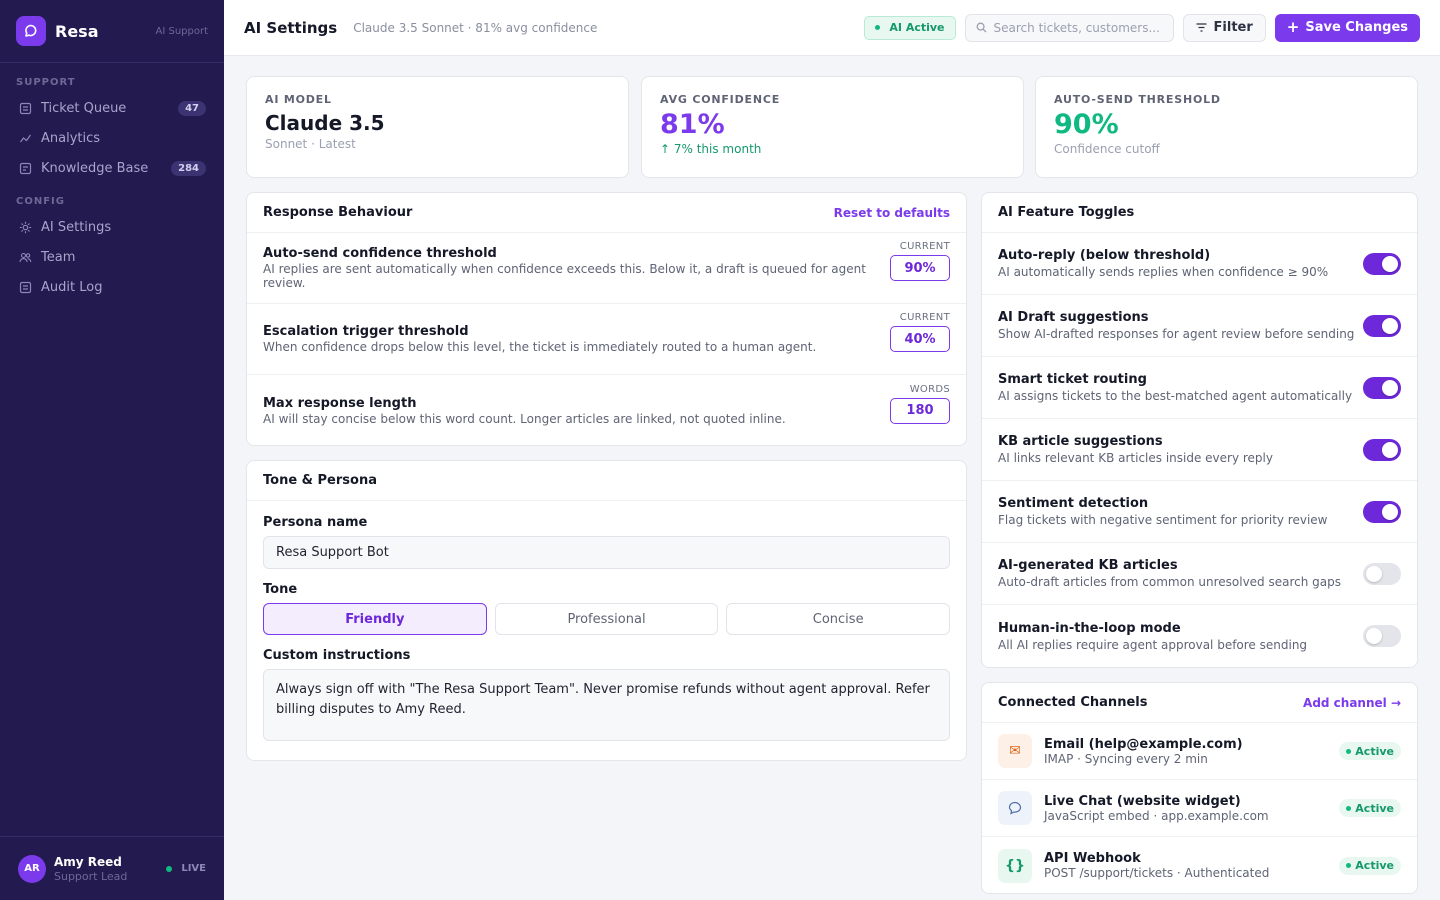 The height and width of the screenshot is (900, 1440). What do you see at coordinates (1104, 255) in the screenshot?
I see `toggle-title: Auto-reply (below threshold)` at bounding box center [1104, 255].